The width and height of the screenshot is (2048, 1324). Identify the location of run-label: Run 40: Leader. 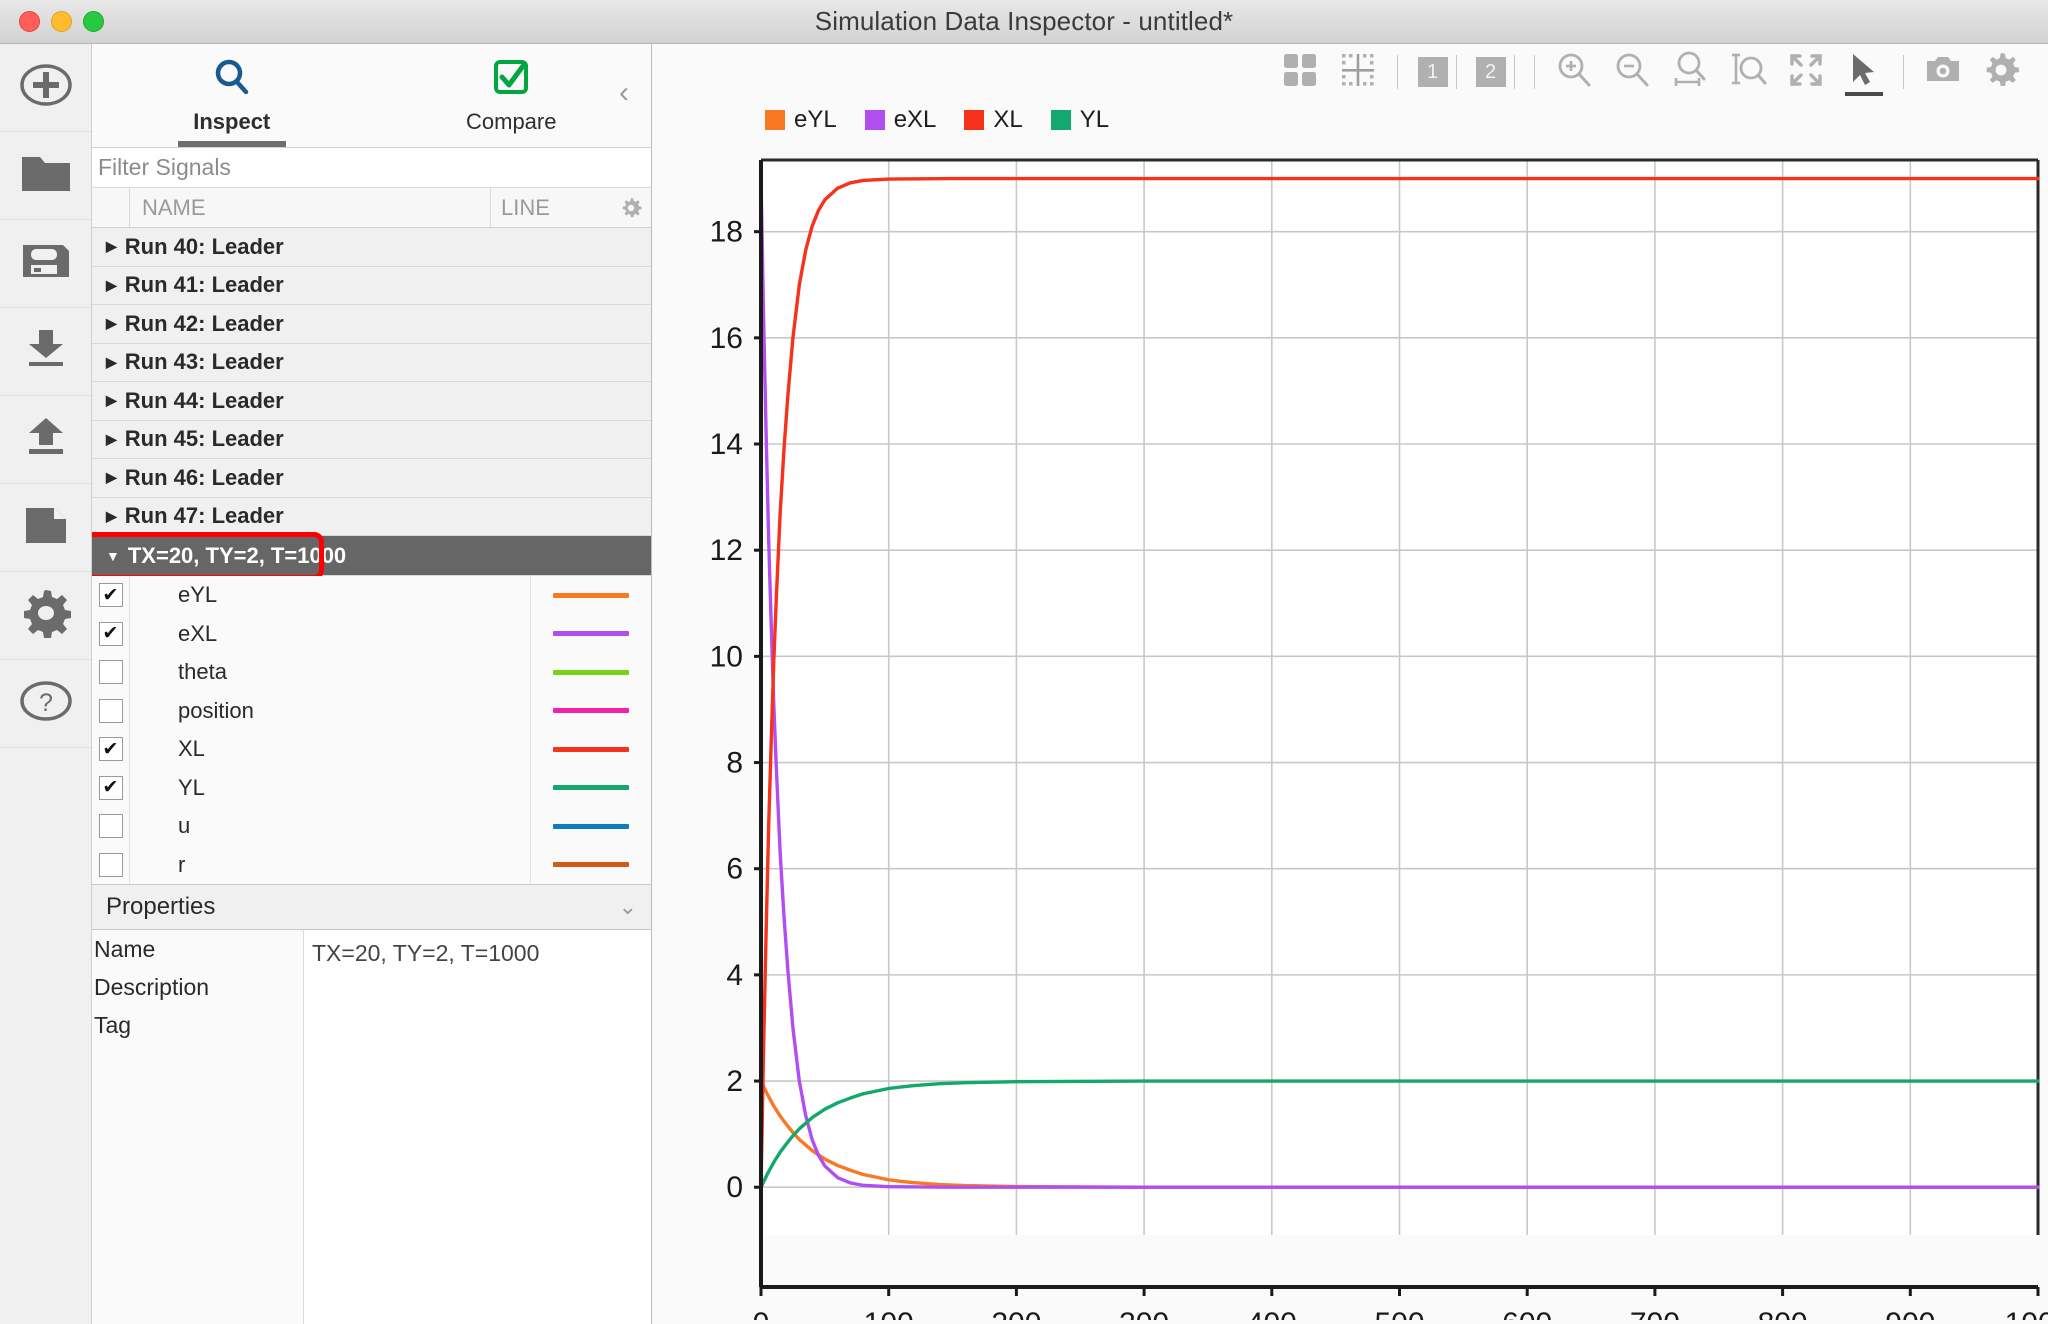
(204, 246).